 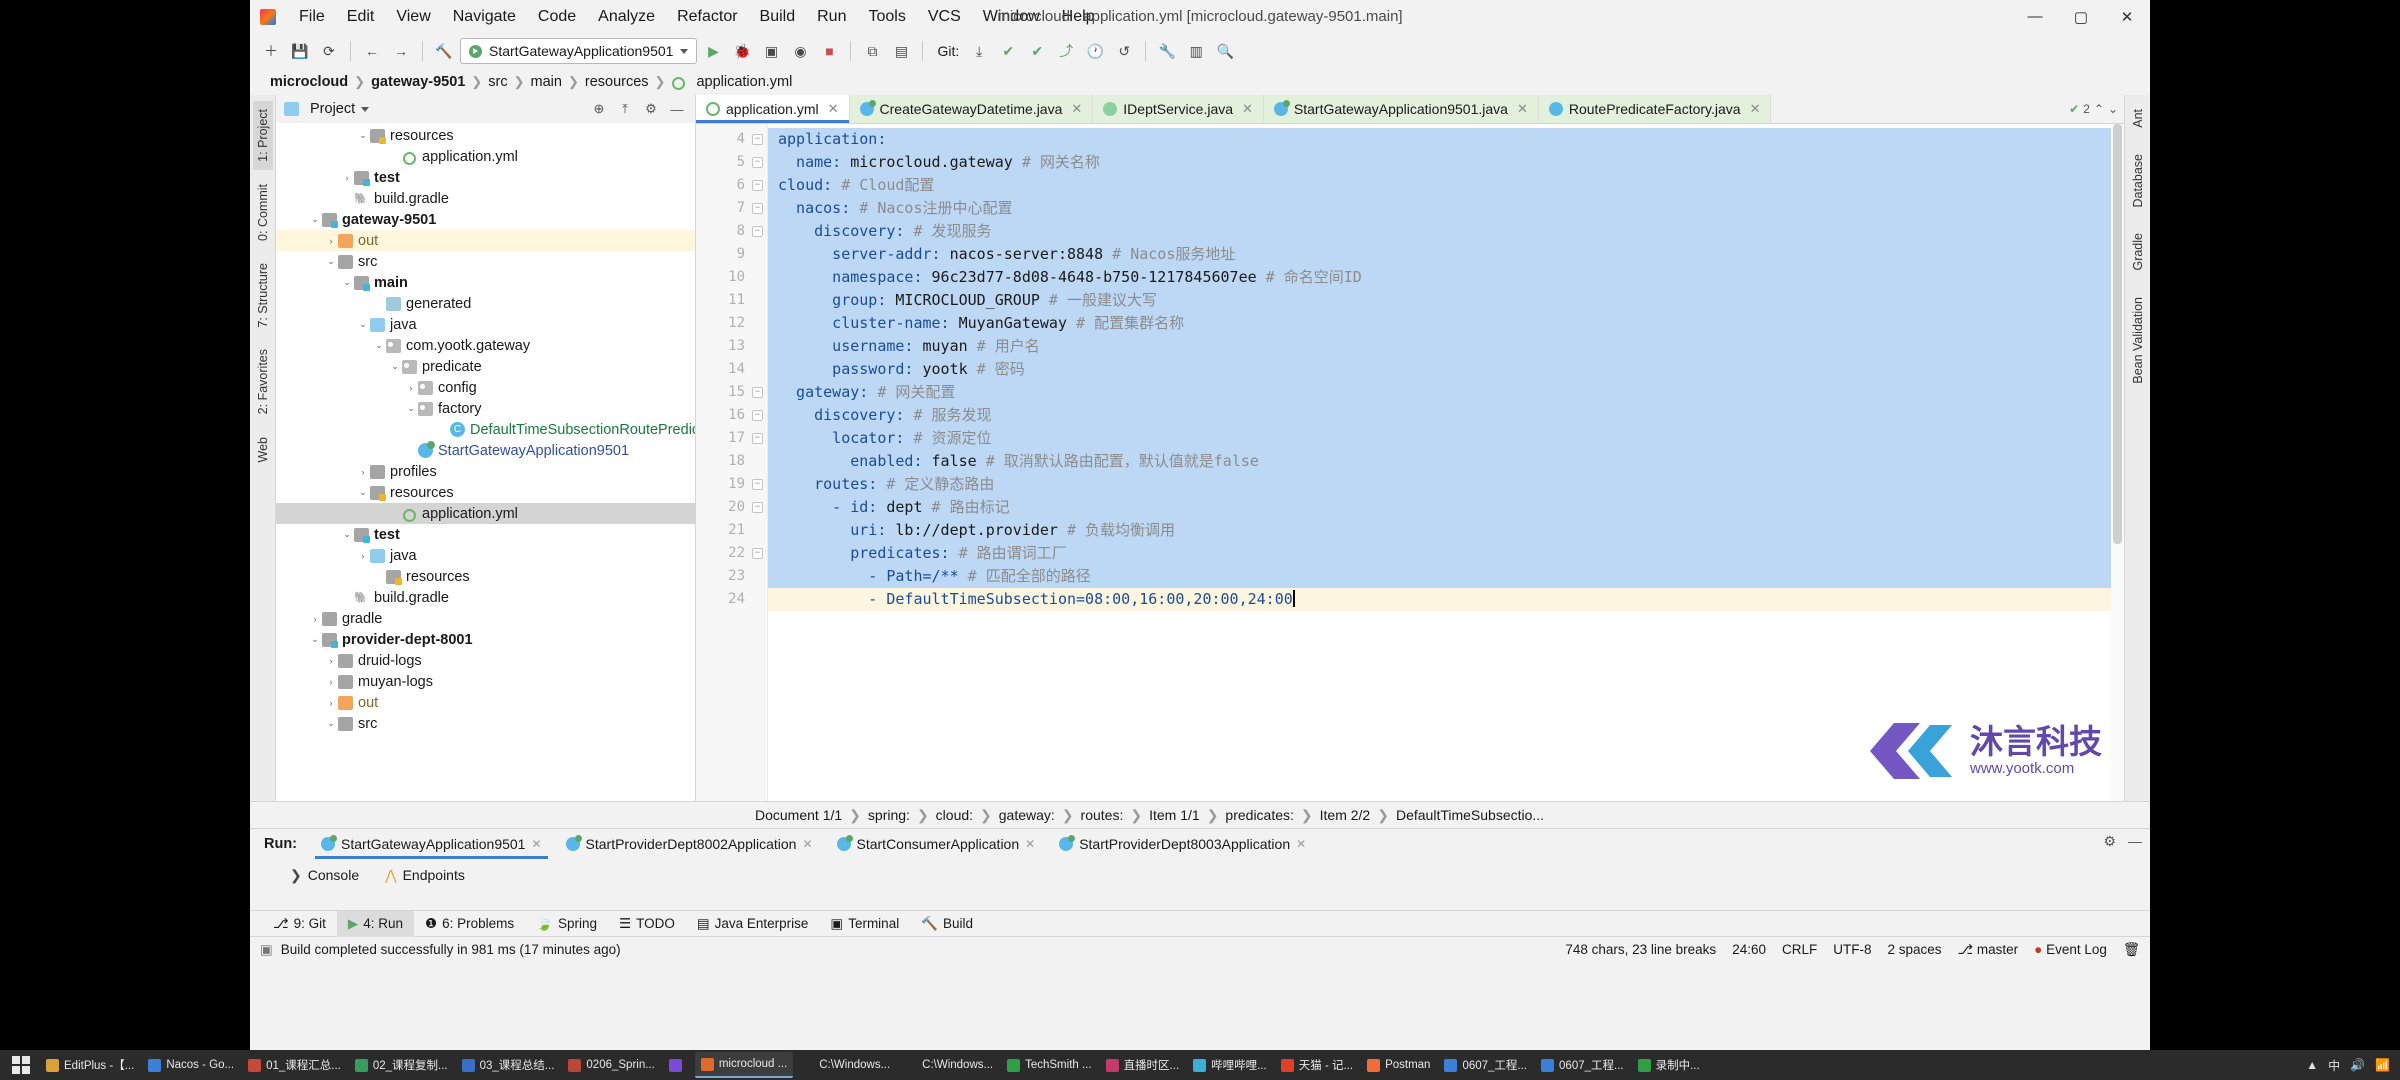 What do you see at coordinates (2382, 1065) in the screenshot?
I see `tray-icon: 📶` at bounding box center [2382, 1065].